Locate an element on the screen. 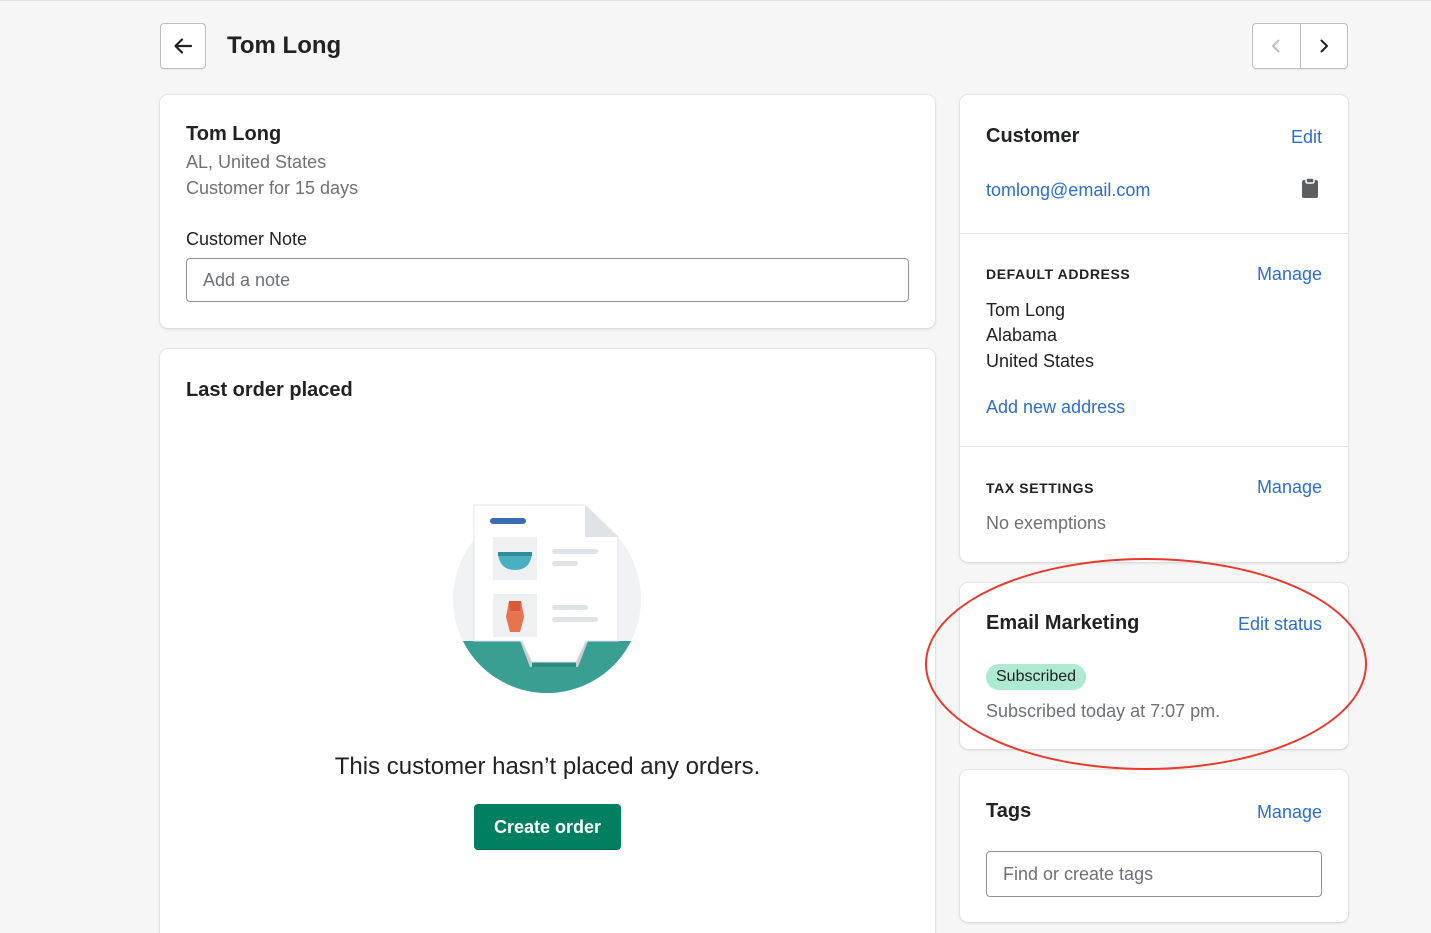 This screenshot has width=1431, height=933. tags-search-input is located at coordinates (1154, 874).